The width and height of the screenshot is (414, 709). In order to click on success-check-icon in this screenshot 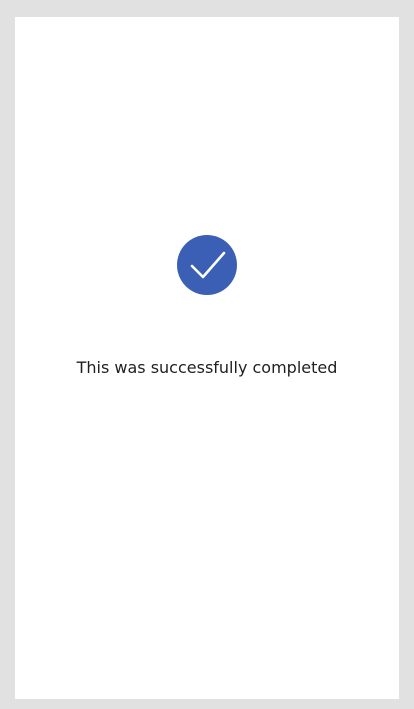, I will do `click(207, 265)`.